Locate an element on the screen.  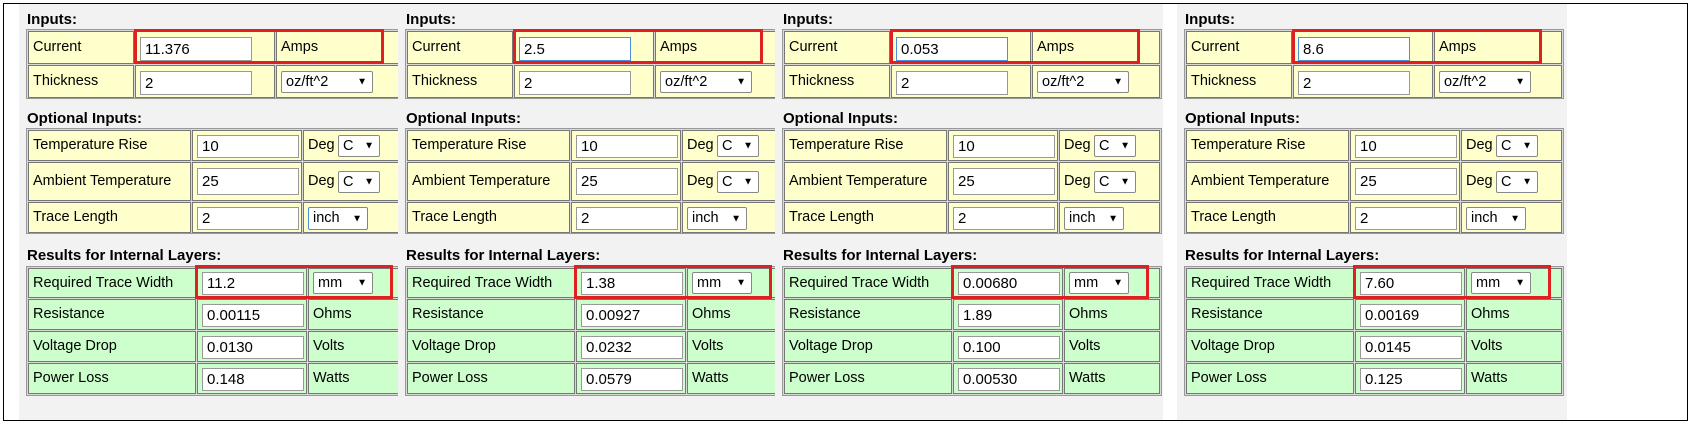
temp-rise-unit-cell: Deg C ▼ is located at coordinates (353, 145).